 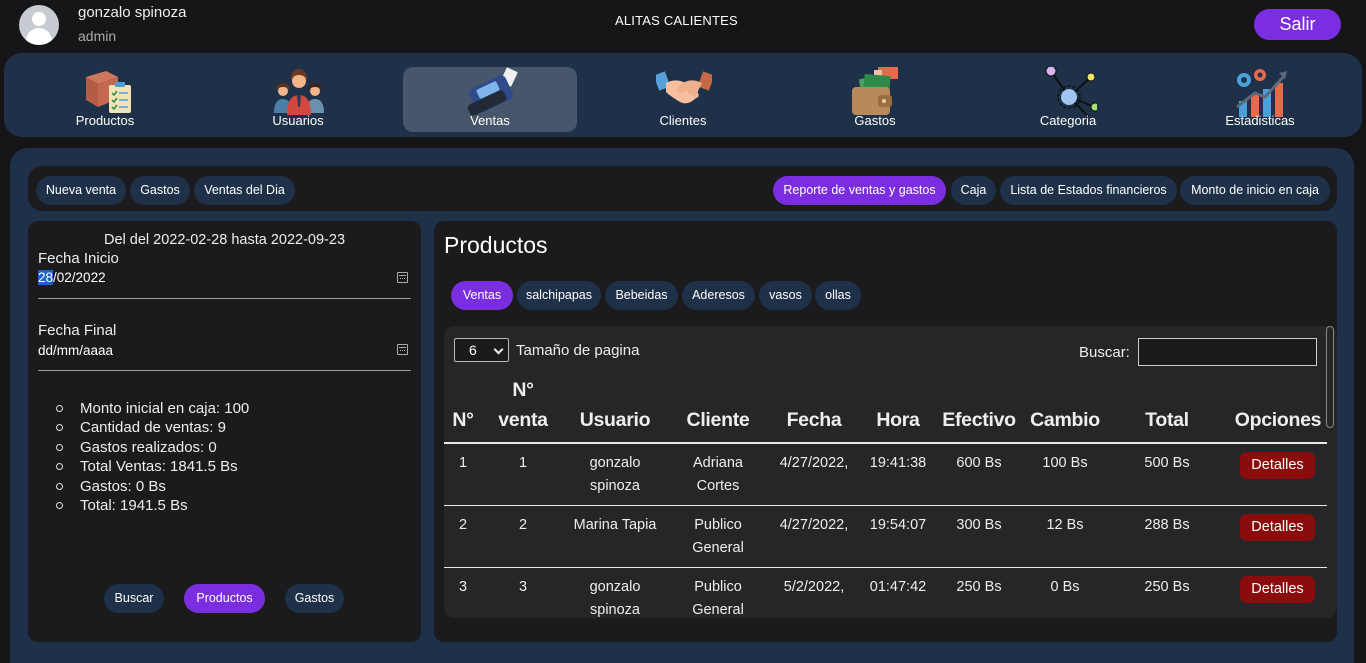 What do you see at coordinates (132, 12) in the screenshot?
I see `user-name: gonzalo spinoza` at bounding box center [132, 12].